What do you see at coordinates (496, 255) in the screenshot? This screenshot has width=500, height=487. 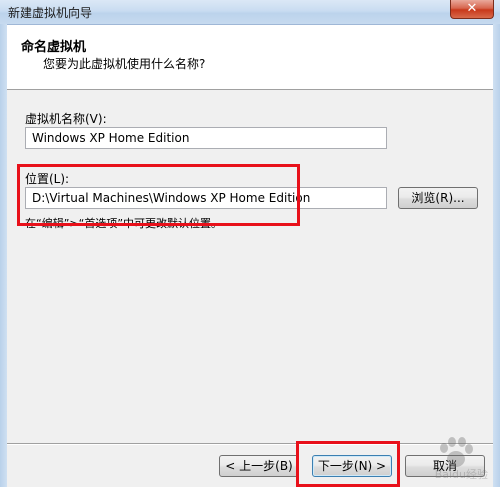 I see `window-frame-right` at bounding box center [496, 255].